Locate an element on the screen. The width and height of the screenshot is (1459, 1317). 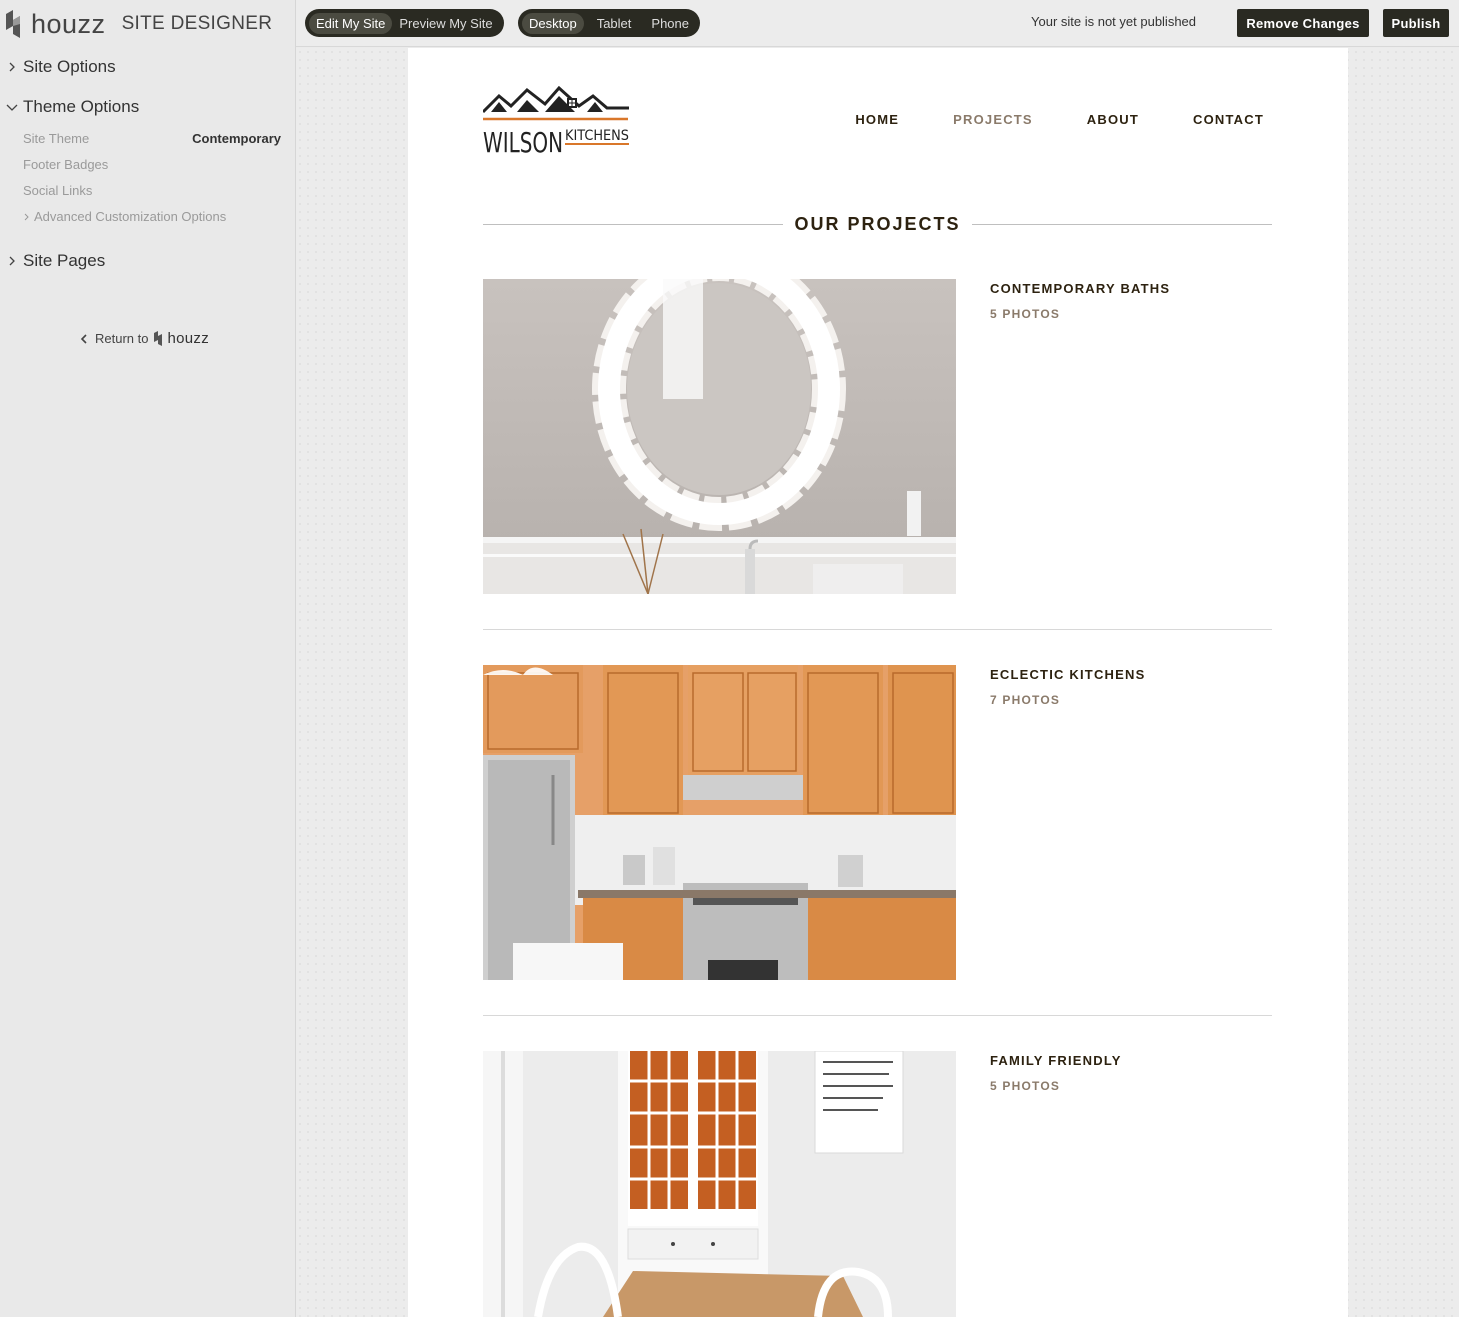
sidebar-item-social-links: Social Links is located at coordinates (57, 191).